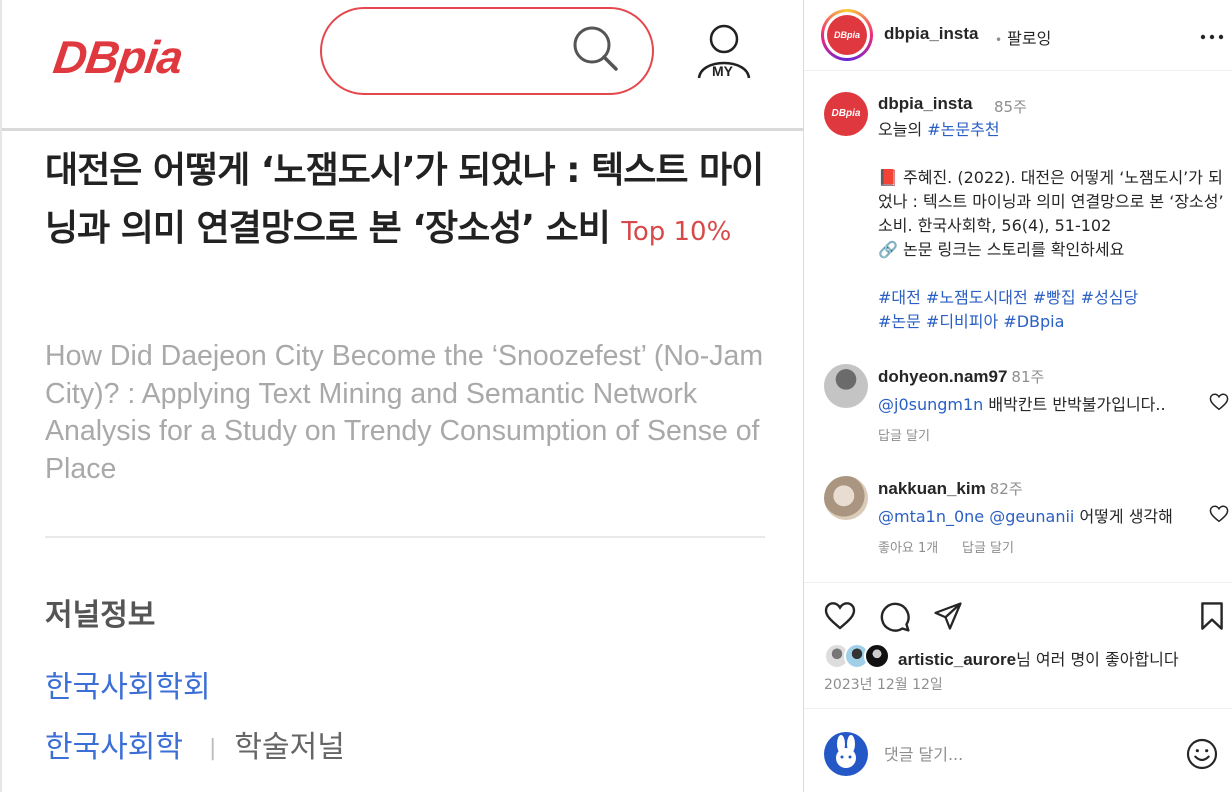 The image size is (1232, 792). Describe the element at coordinates (118, 57) in the screenshot. I see `dbpia-logo: DBpia` at that location.